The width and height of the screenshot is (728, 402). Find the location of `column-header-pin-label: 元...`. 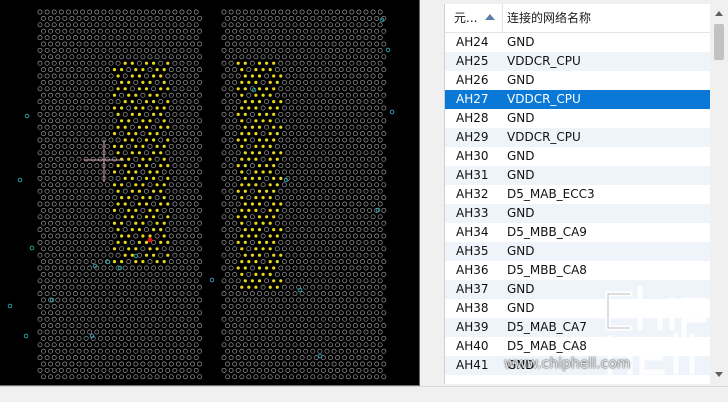

column-header-pin-label: 元... is located at coordinates (466, 18).